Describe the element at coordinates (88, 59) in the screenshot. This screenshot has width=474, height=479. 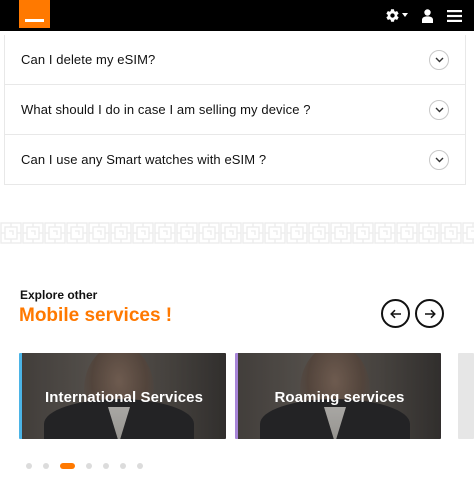
I see `faq-question: Can I delete my eSIM?` at that location.